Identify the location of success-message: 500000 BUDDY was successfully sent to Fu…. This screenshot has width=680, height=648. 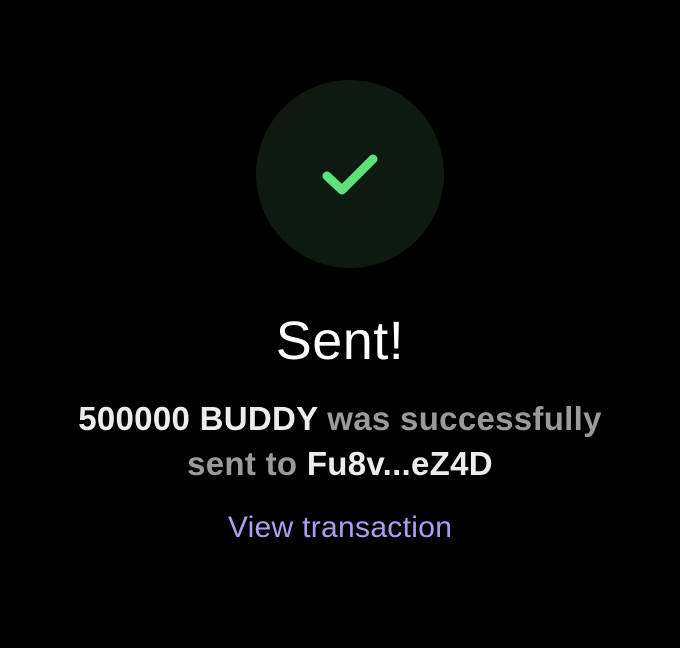
(340, 441).